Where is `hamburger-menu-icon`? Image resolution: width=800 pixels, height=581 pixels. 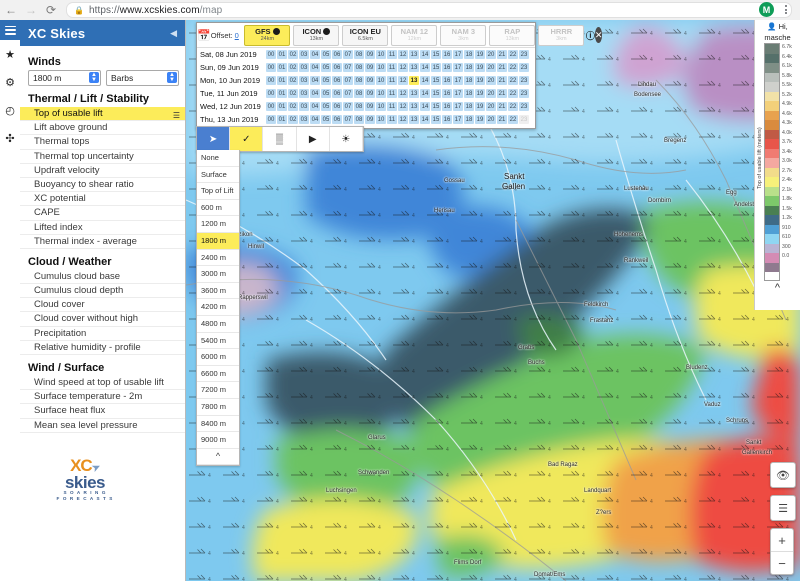
hamburger-menu-icon is located at coordinates (10, 30).